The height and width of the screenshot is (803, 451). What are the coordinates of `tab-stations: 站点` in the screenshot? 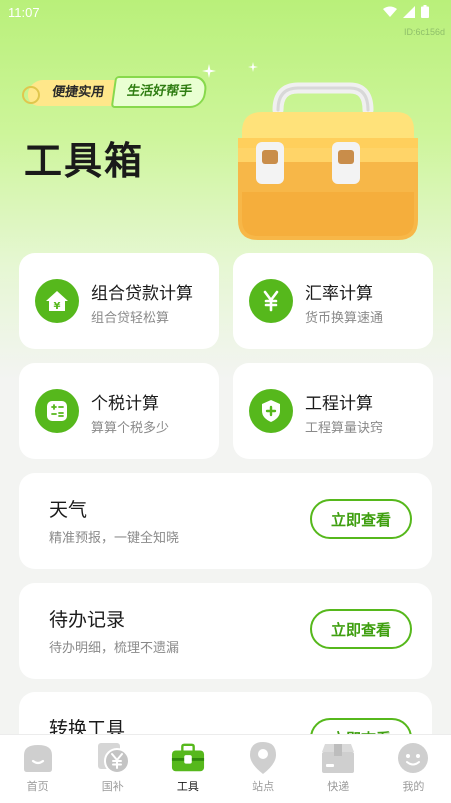 It's located at (263, 769).